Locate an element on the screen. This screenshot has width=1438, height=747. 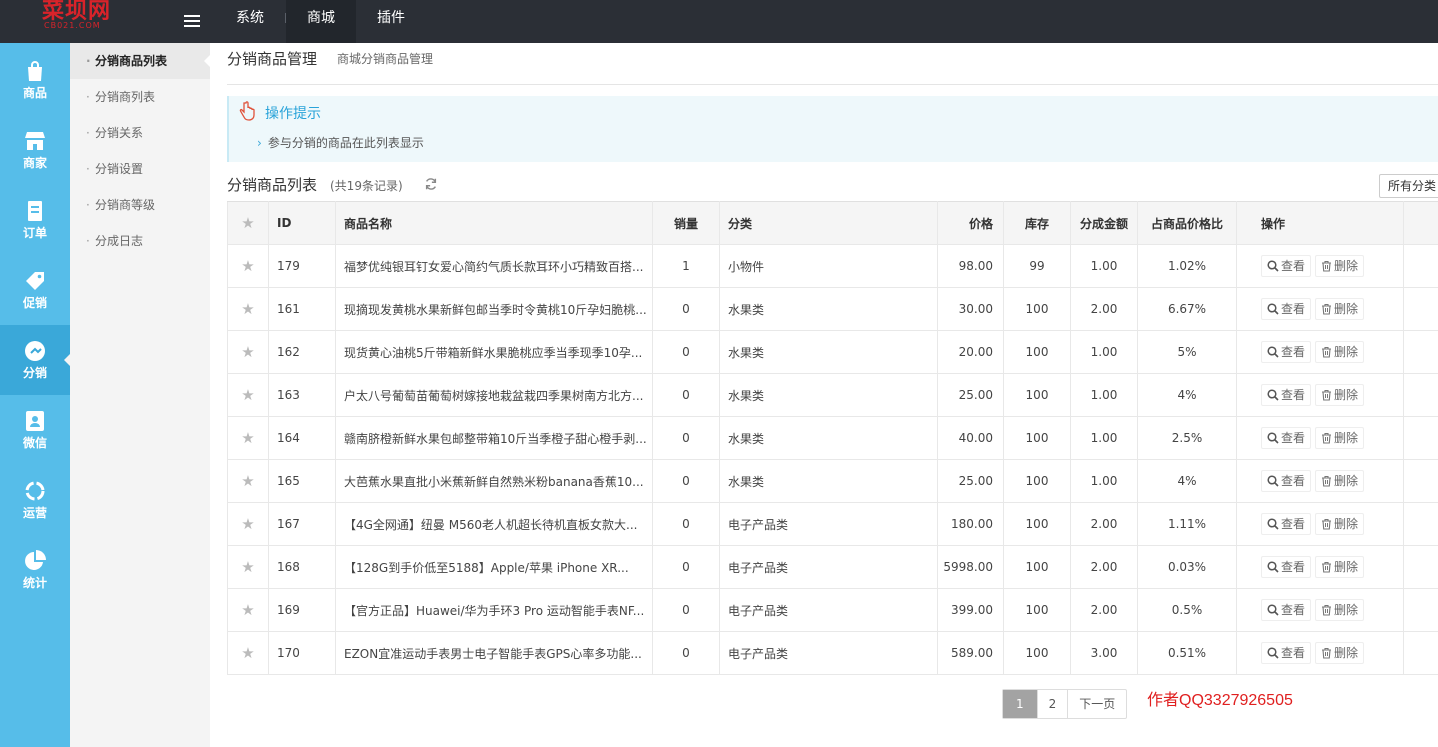
header-ratio: 占商品价格比 is located at coordinates (1187, 223).